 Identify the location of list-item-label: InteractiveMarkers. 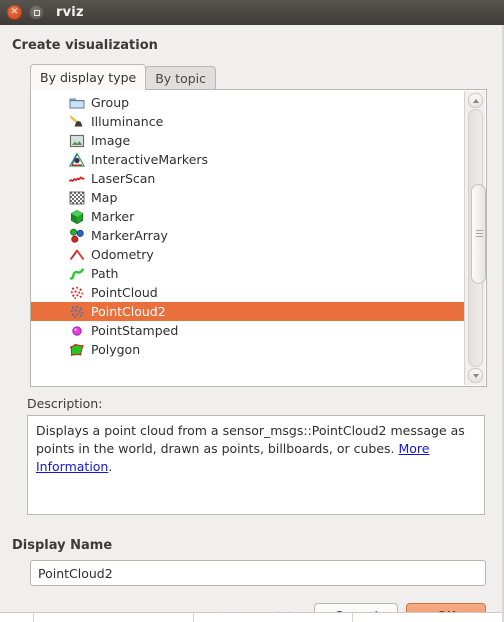
(150, 159).